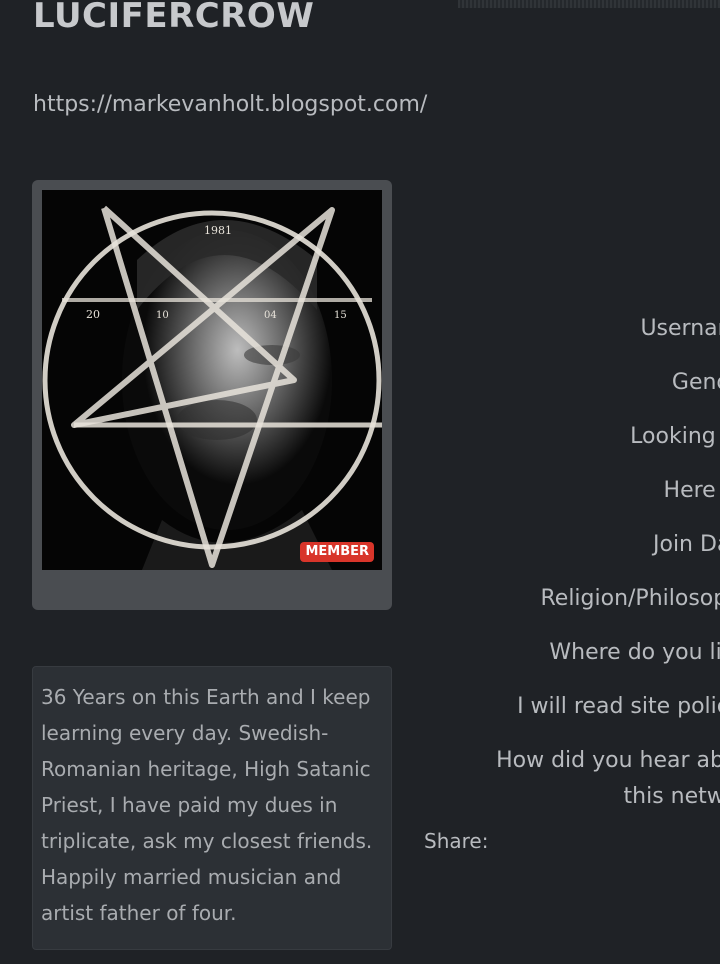 The height and width of the screenshot is (964, 720). Describe the element at coordinates (675, 436) in the screenshot. I see `field-label-looking-for: Looking for:` at that location.